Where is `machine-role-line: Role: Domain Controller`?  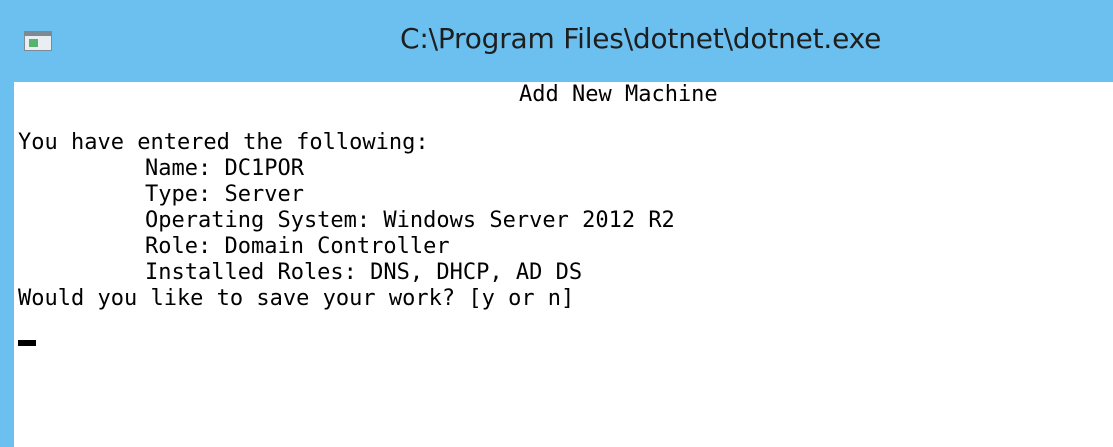 machine-role-line: Role: Domain Controller is located at coordinates (297, 246).